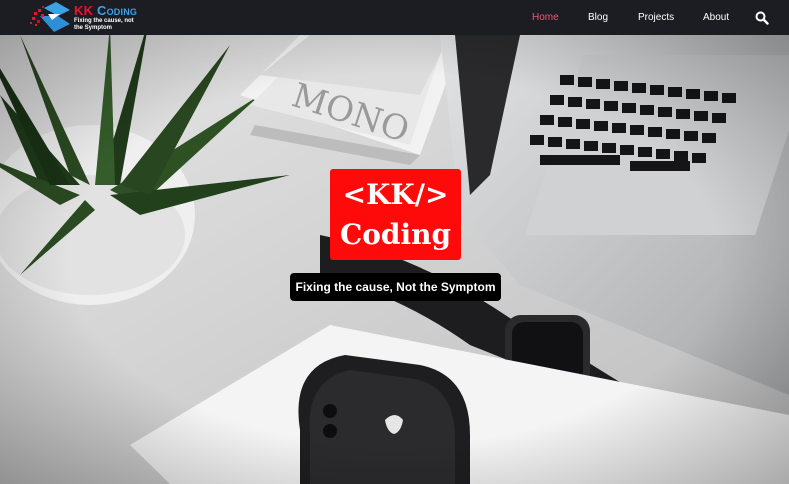  Describe the element at coordinates (395, 287) in the screenshot. I see `hero-tagline: Fixing the cause, Not the Symptom` at that location.